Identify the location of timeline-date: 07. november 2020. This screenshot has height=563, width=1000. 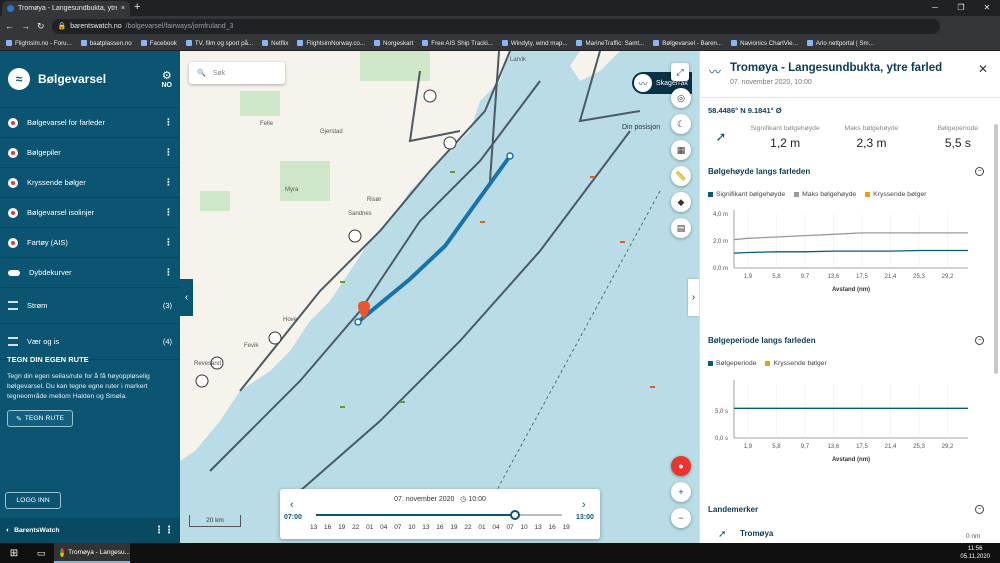
(424, 499).